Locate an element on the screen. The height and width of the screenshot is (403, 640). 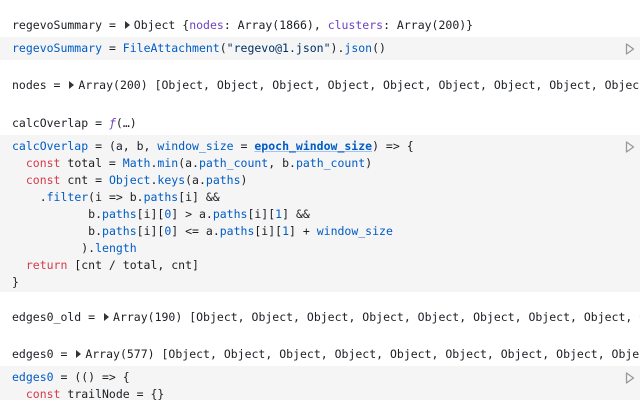
value-type: Array(577) is located at coordinates (119, 354).